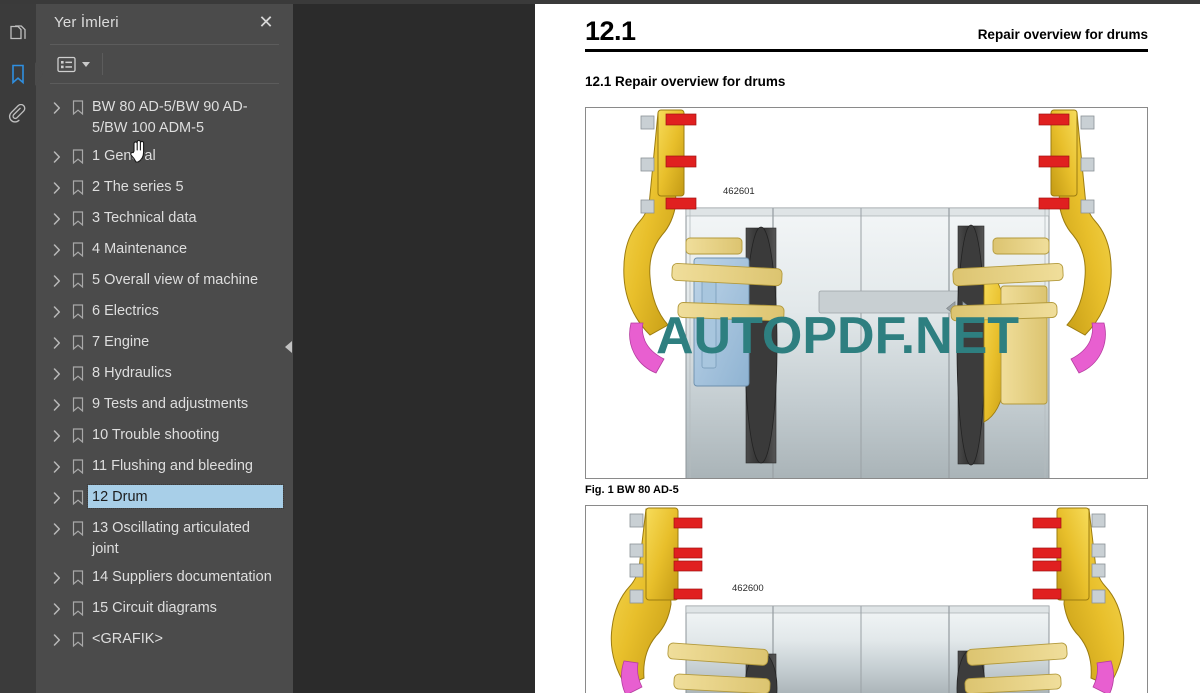 Image resolution: width=1200 pixels, height=693 pixels. What do you see at coordinates (154, 608) in the screenshot?
I see `bookmark-item-label: 15 Circuit diagrams` at bounding box center [154, 608].